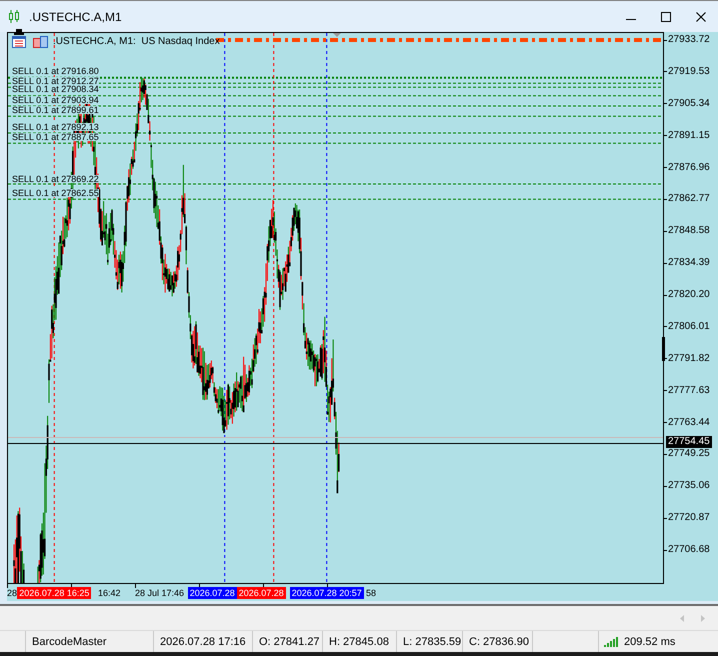  What do you see at coordinates (55, 80) in the screenshot?
I see `order-label: SELL 0.1 at 27912.27` at bounding box center [55, 80].